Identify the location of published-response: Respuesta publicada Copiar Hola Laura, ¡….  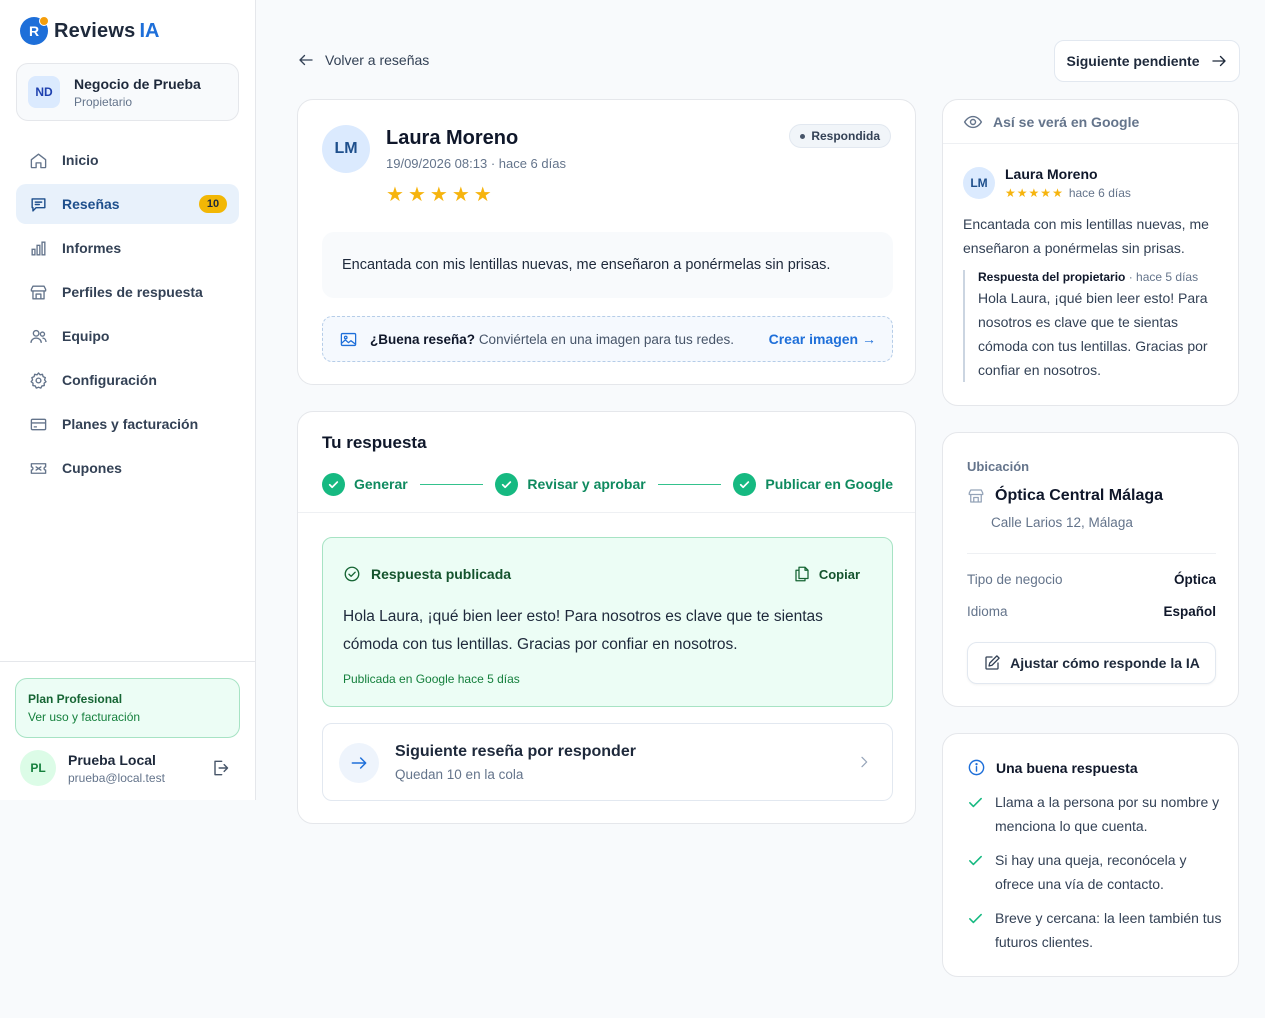
(607, 622).